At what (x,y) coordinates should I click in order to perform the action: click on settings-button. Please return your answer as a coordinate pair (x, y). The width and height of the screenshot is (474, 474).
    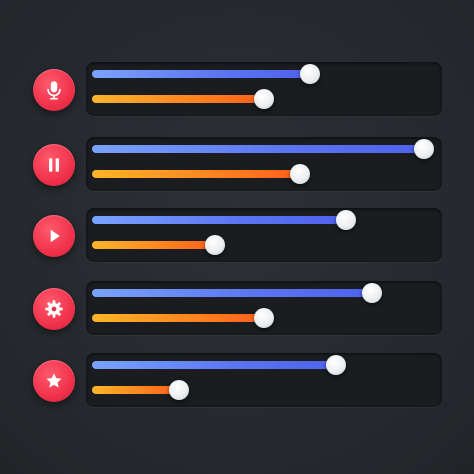
    Looking at the image, I should click on (54, 309).